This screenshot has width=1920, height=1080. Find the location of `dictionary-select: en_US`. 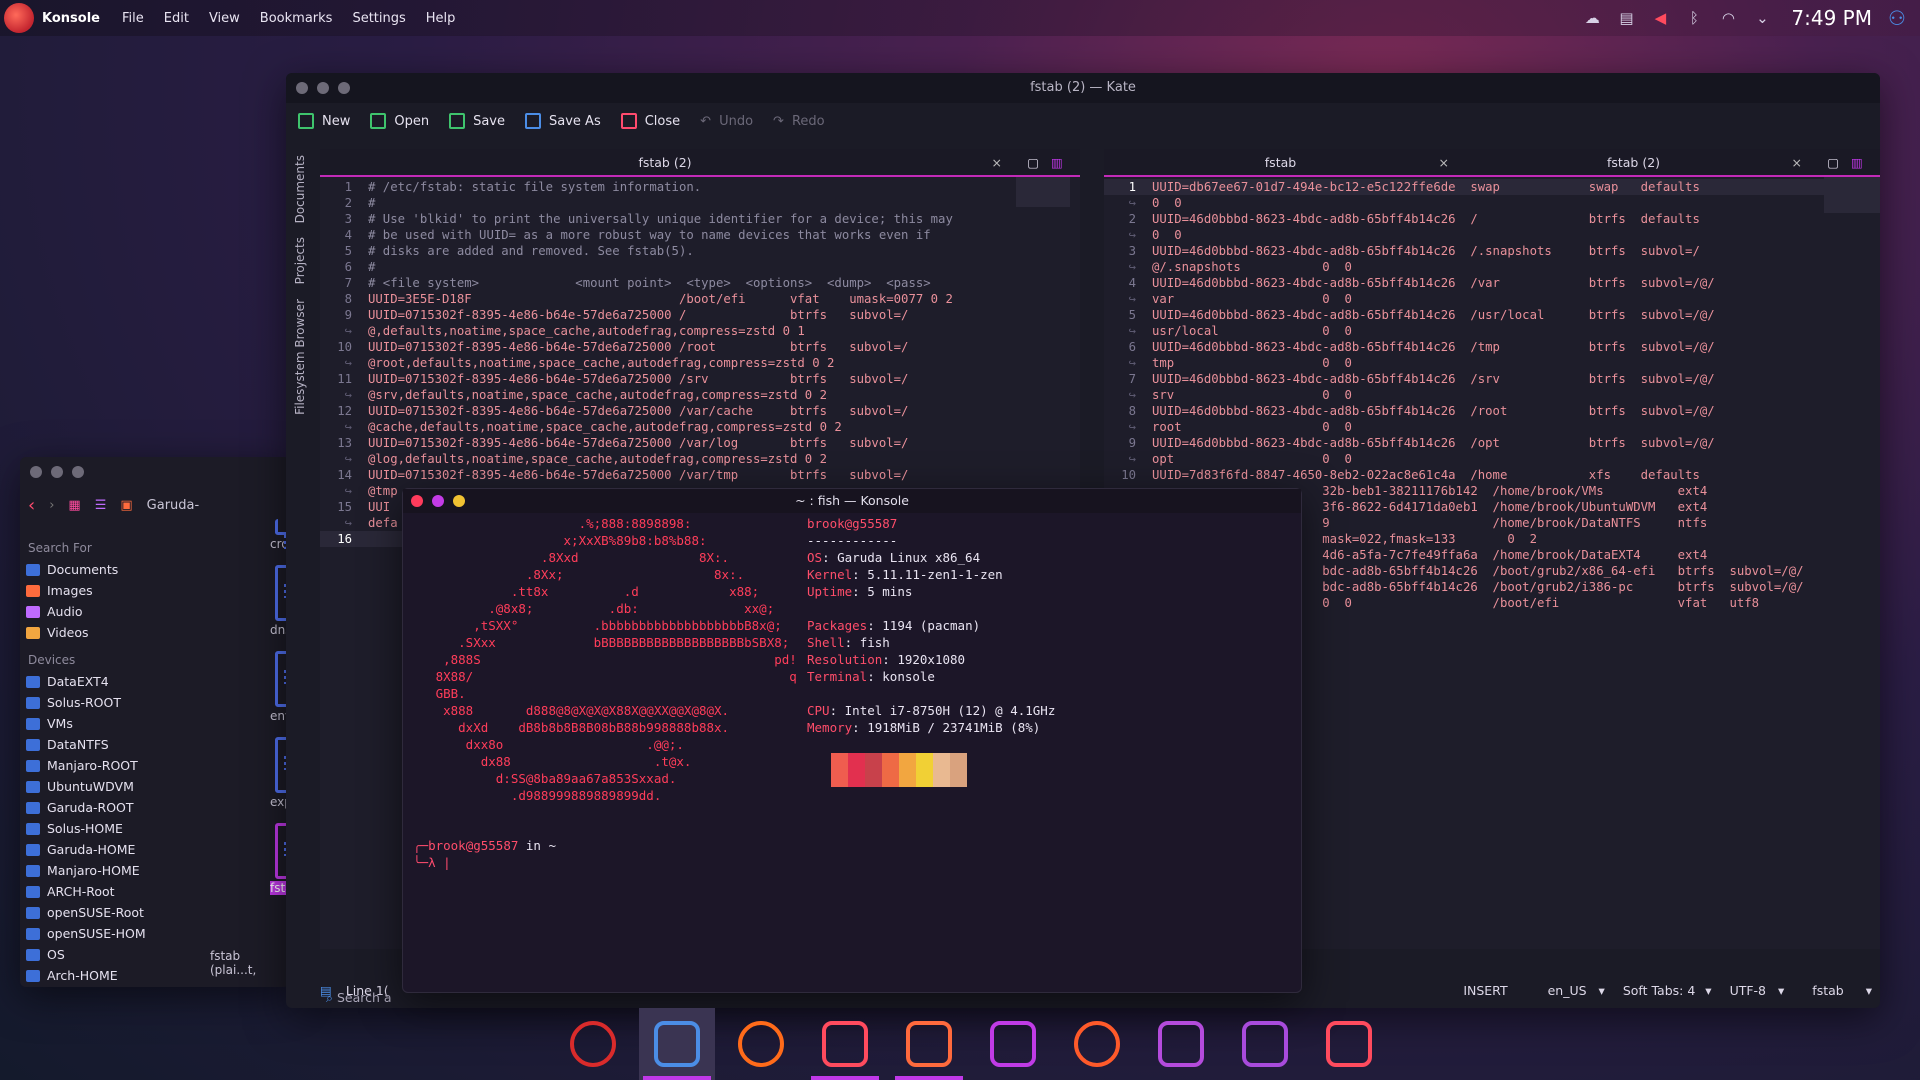

dictionary-select: en_US is located at coordinates (1567, 990).